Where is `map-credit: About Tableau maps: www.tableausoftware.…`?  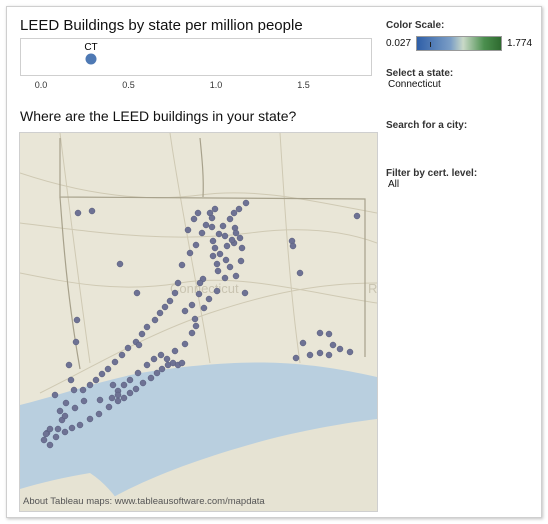
map-credit: About Tableau maps: www.tableausoftware.… is located at coordinates (144, 501).